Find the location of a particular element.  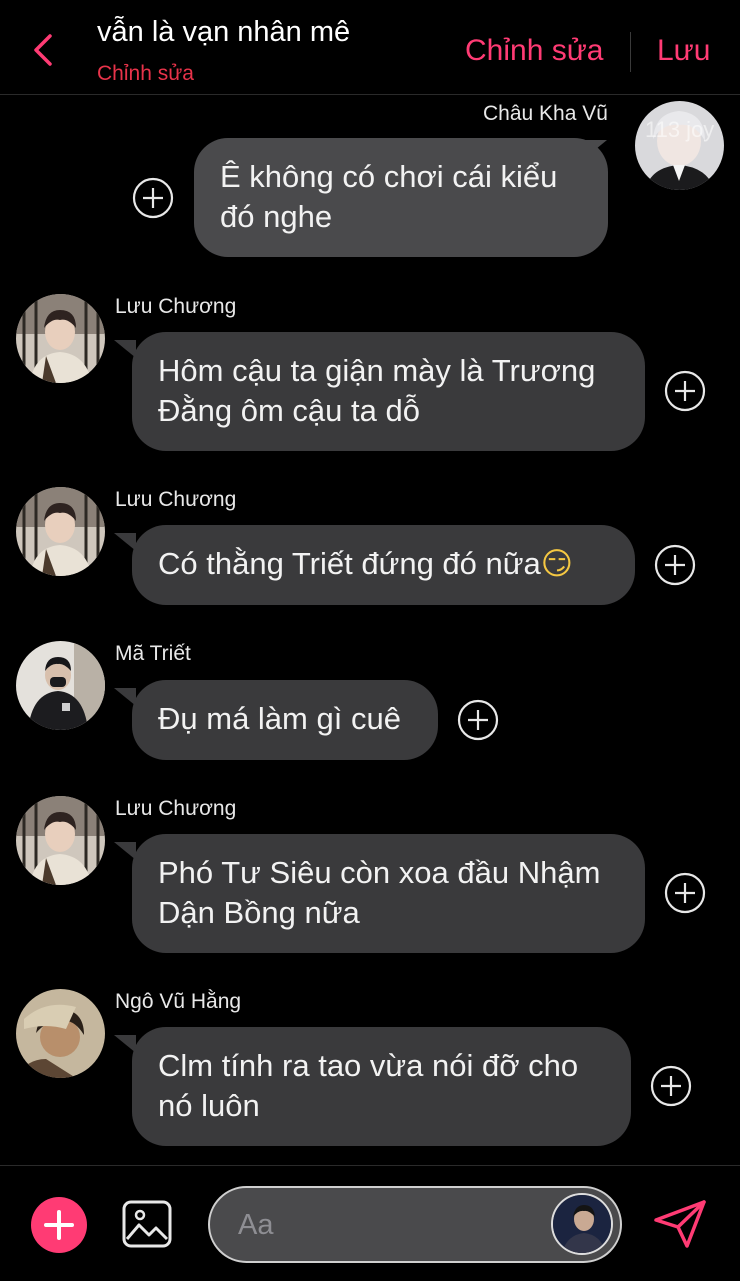

image-icon is located at coordinates (147, 1224).